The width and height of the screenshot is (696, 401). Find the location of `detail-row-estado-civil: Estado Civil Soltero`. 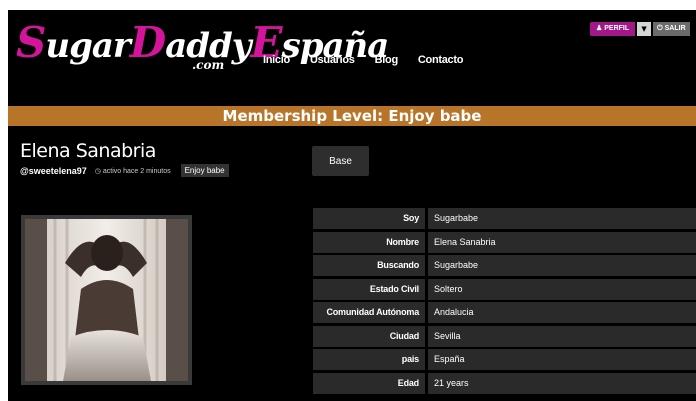

detail-row-estado-civil: Estado Civil Soltero is located at coordinates (504, 289).